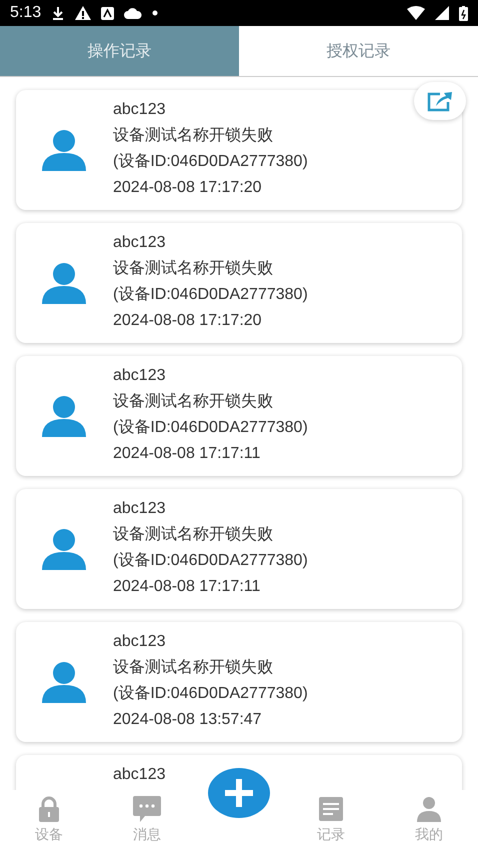 The image size is (478, 850). I want to click on lock-icon, so click(49, 809).